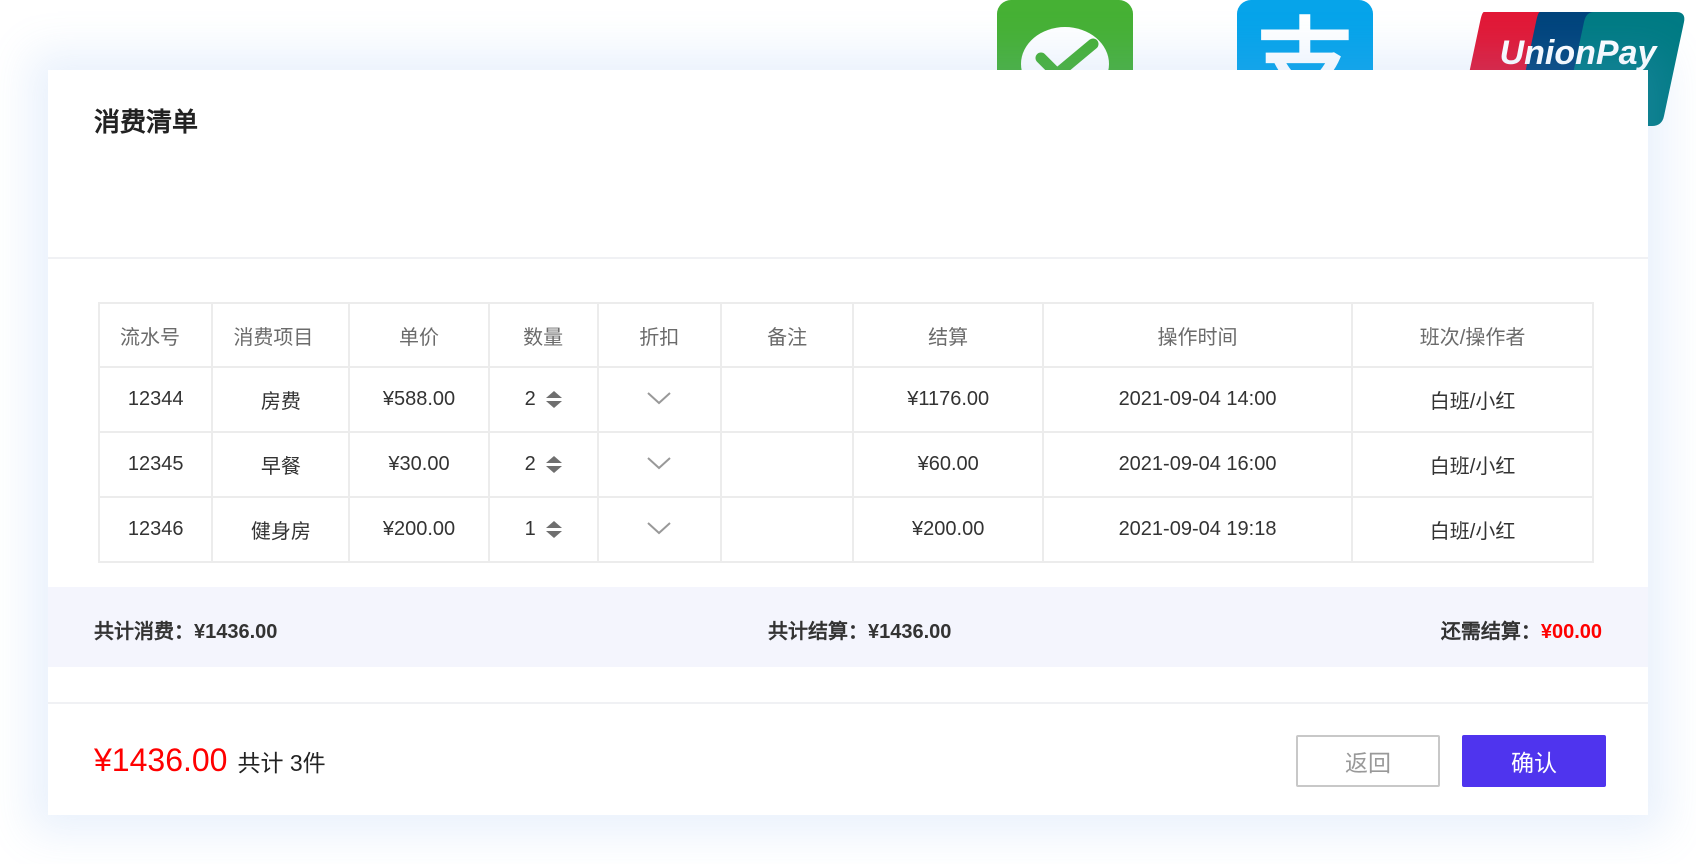 The width and height of the screenshot is (1696, 864). Describe the element at coordinates (1472, 335) in the screenshot. I see `header-operator: 班次/操作者` at that location.